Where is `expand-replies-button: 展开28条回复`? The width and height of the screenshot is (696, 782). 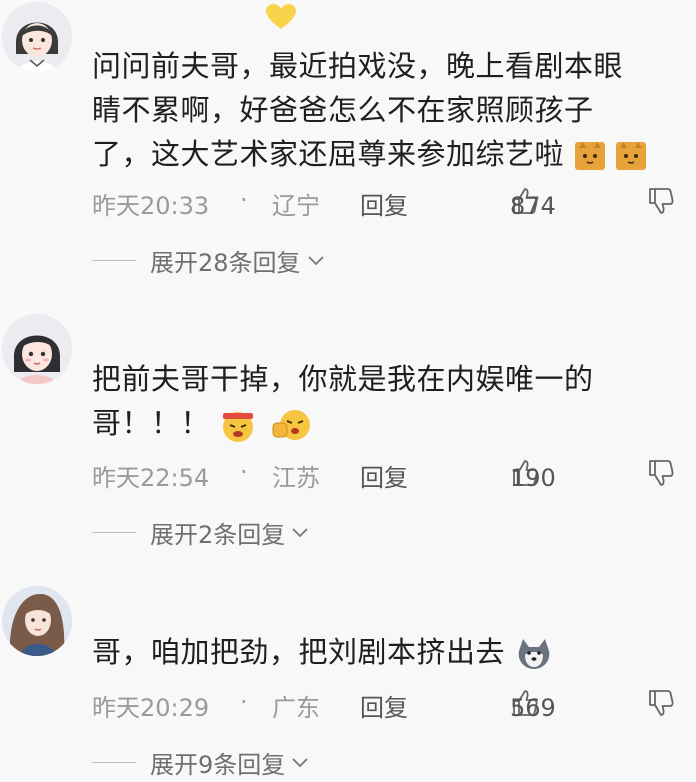 expand-replies-button: 展开28条回复 is located at coordinates (209, 260).